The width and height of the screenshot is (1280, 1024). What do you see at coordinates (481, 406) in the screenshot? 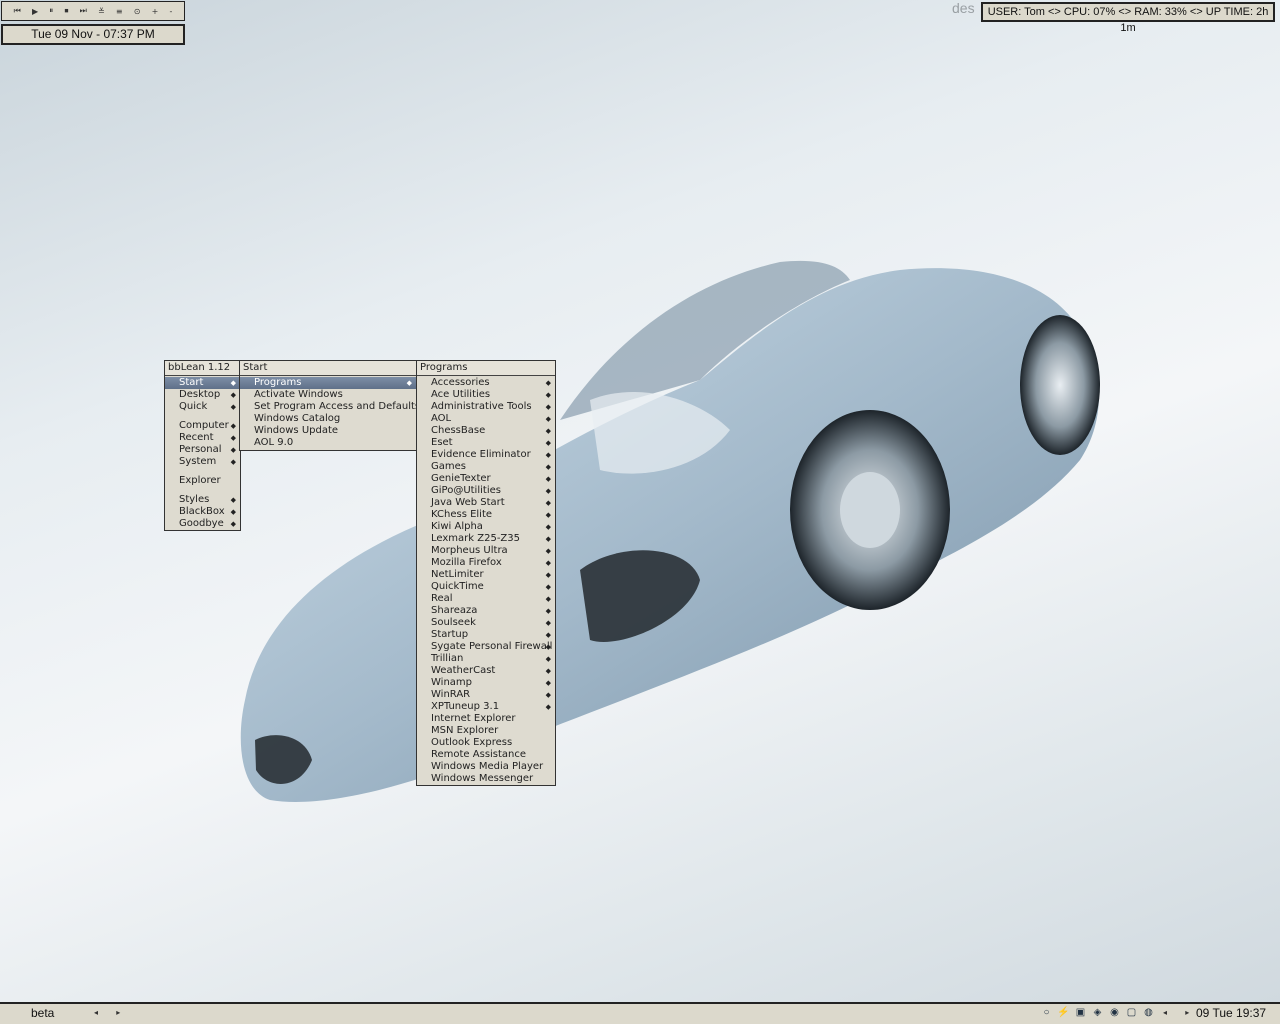
I see `menu-item-label: Administrative Tools` at bounding box center [481, 406].